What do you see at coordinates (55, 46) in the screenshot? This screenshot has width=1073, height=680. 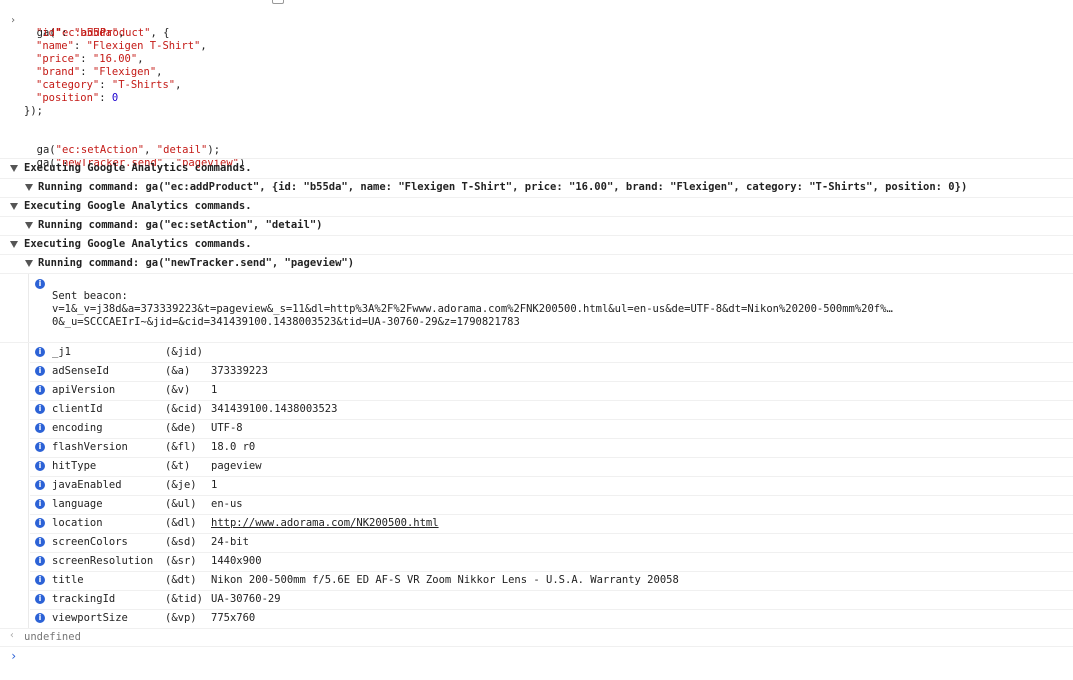 I see `code-key: "name"` at bounding box center [55, 46].